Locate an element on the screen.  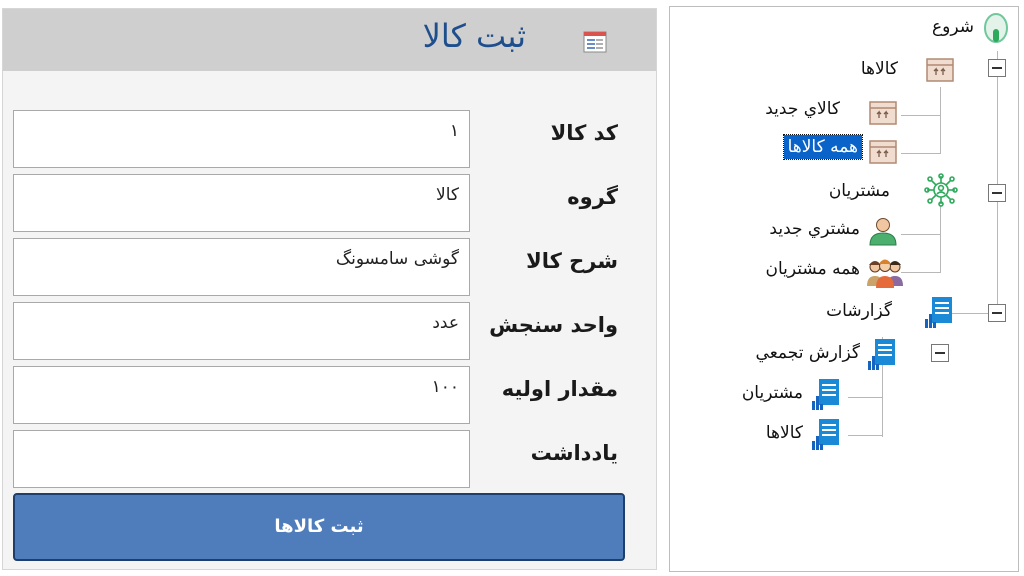
group-icon is located at coordinates (885, 273).